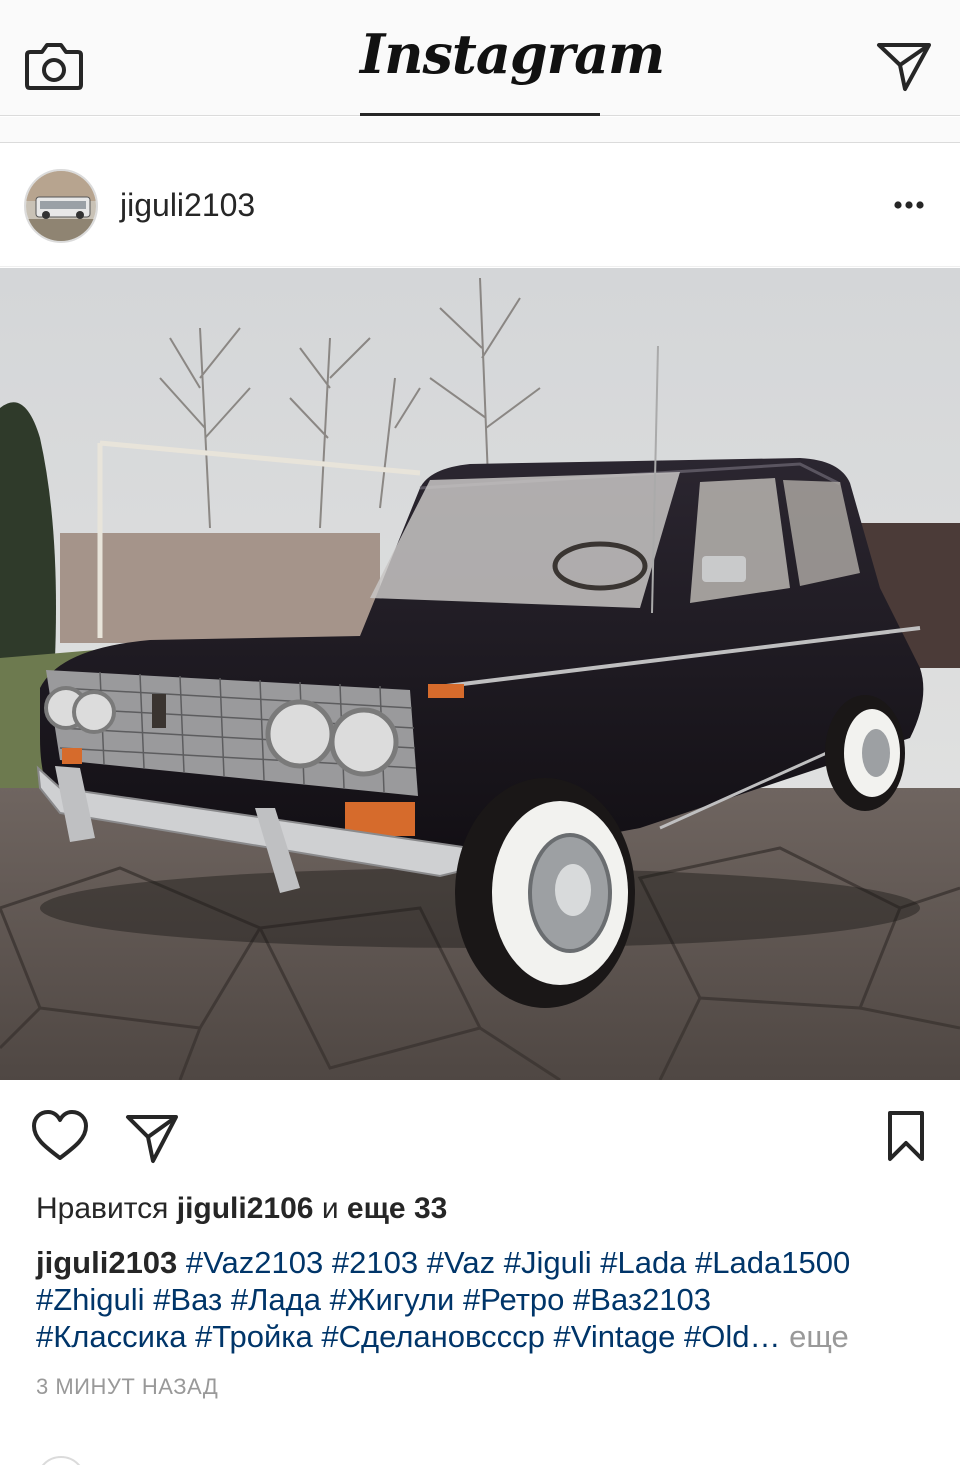  I want to click on hashtag: #Лада, so click(276, 1299).